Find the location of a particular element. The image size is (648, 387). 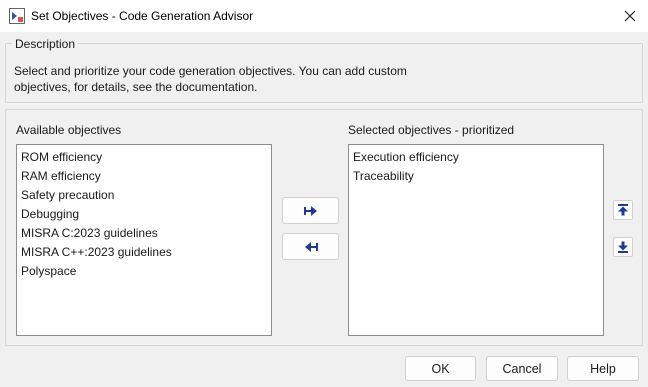

app-icon is located at coordinates (17, 16).